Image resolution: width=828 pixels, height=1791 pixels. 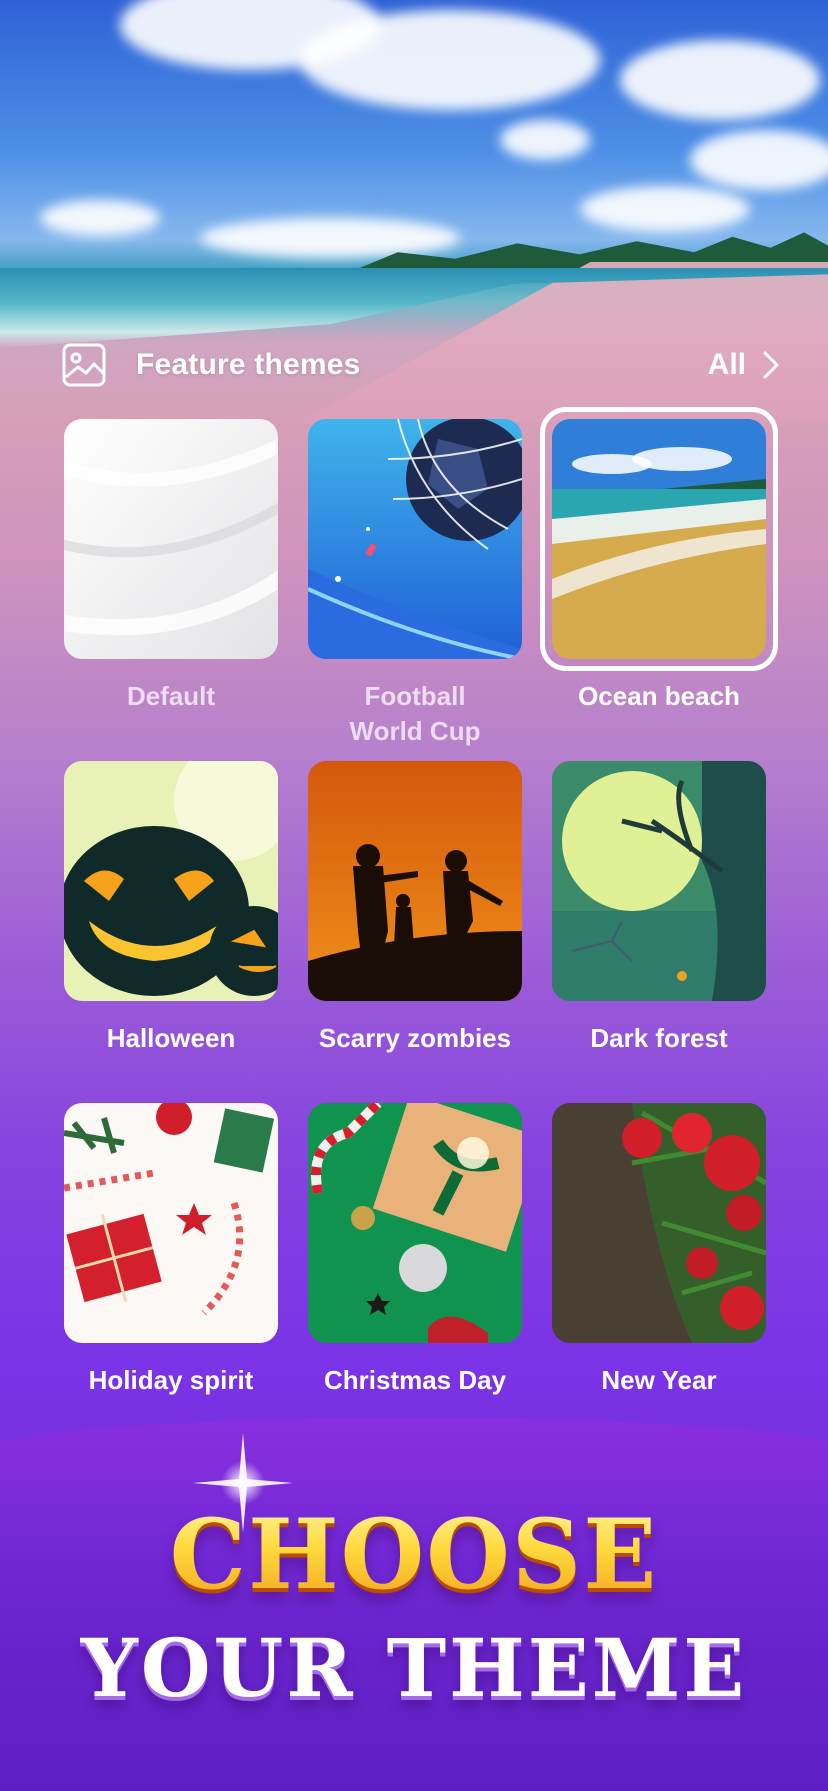 I want to click on theme-card-dark-forest: Dark forest, so click(x=659, y=908).